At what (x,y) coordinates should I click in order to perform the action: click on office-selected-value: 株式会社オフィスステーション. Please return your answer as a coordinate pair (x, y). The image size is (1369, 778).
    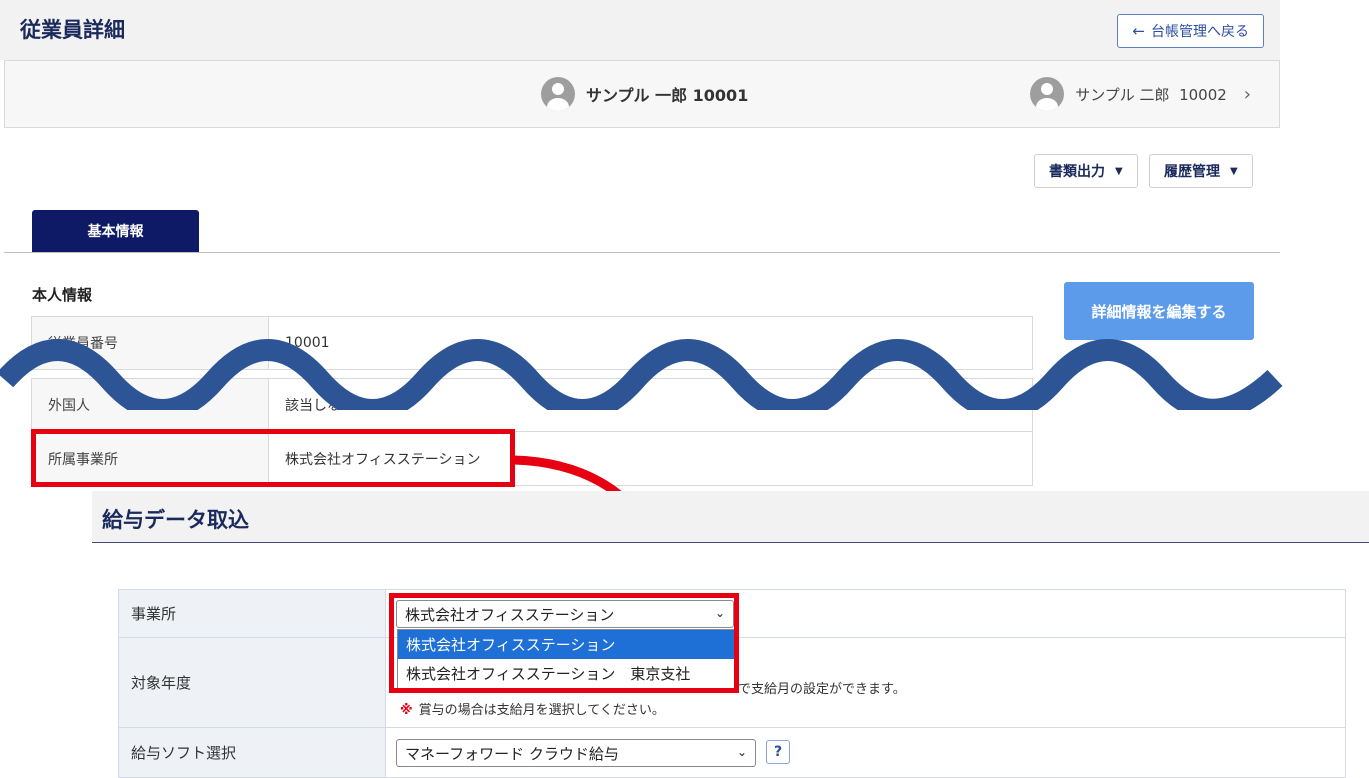
    Looking at the image, I should click on (510, 614).